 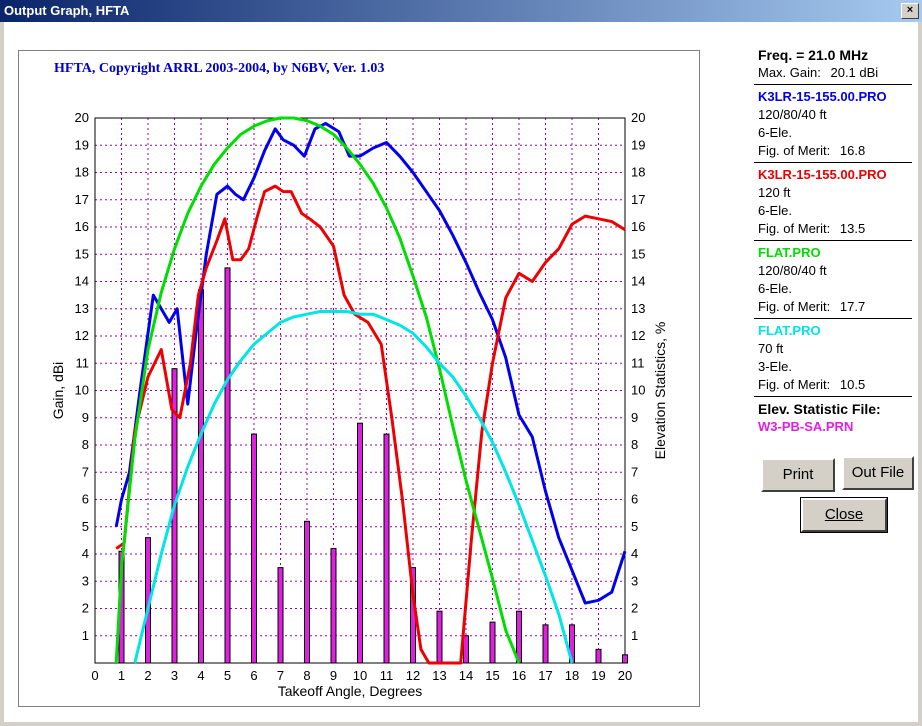 I want to click on freq-label: Freq. = 21.0 MHz, so click(x=813, y=55).